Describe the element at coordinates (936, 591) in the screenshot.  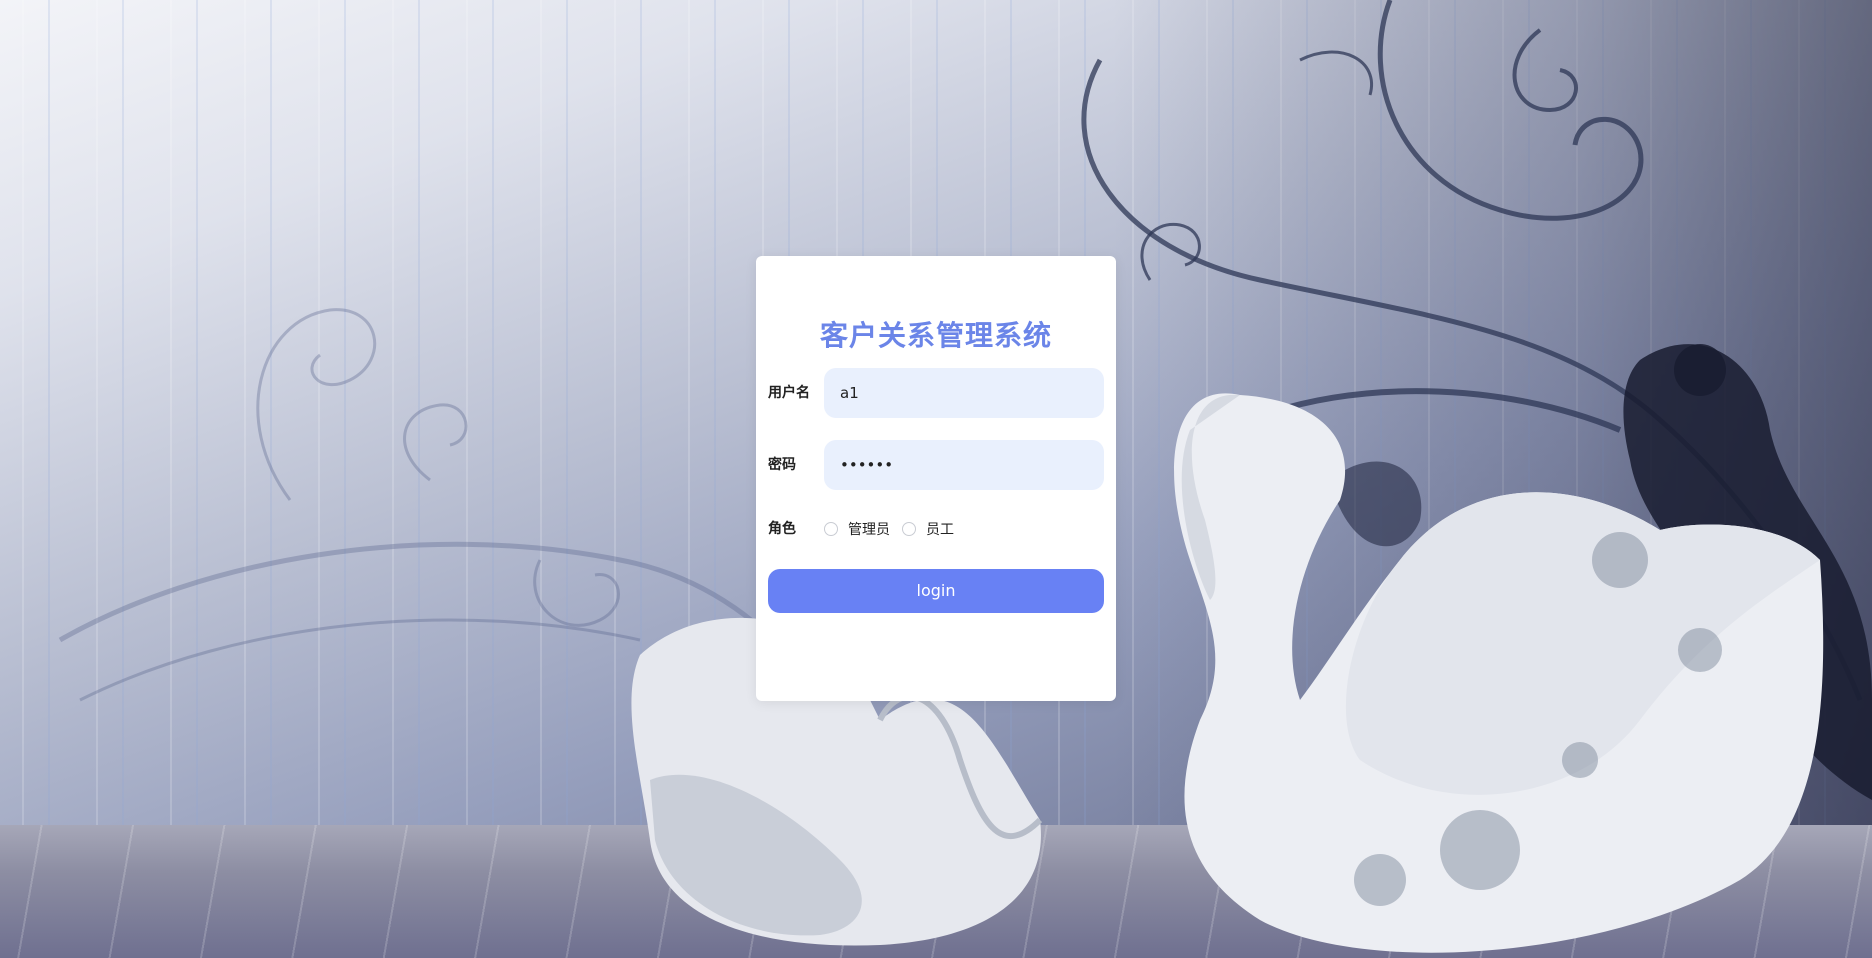
I see `login-button: login` at that location.